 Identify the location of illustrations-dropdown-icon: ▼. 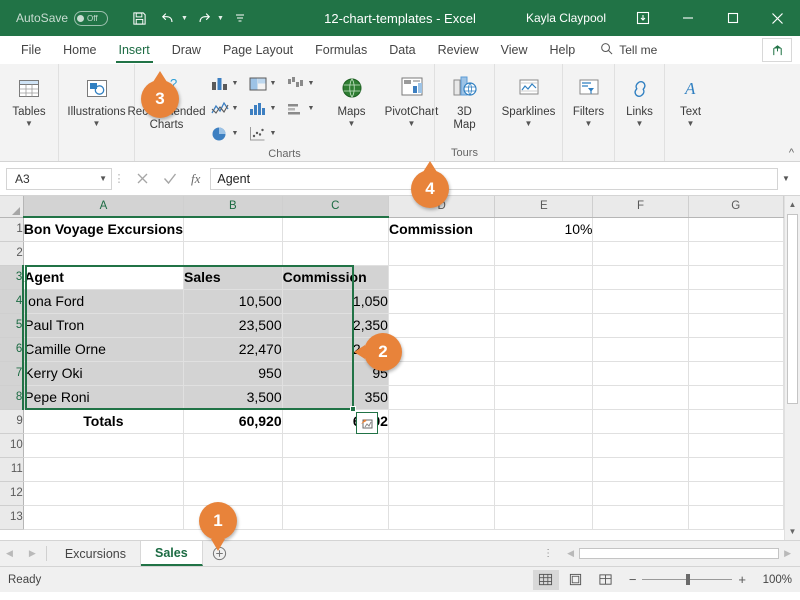
(97, 123).